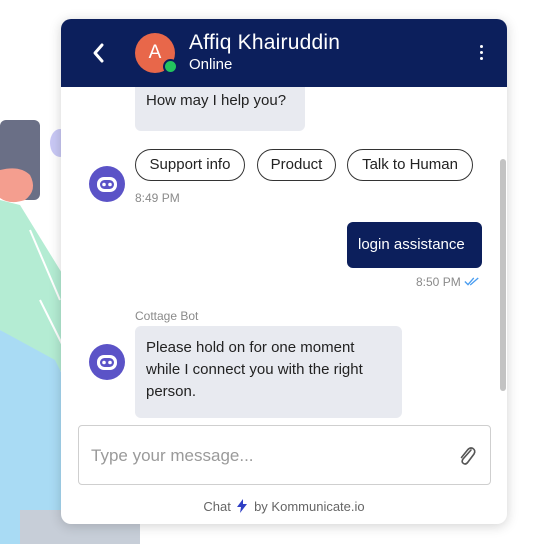 The height and width of the screenshot is (544, 542). I want to click on quick-reply-product: Product, so click(296, 165).